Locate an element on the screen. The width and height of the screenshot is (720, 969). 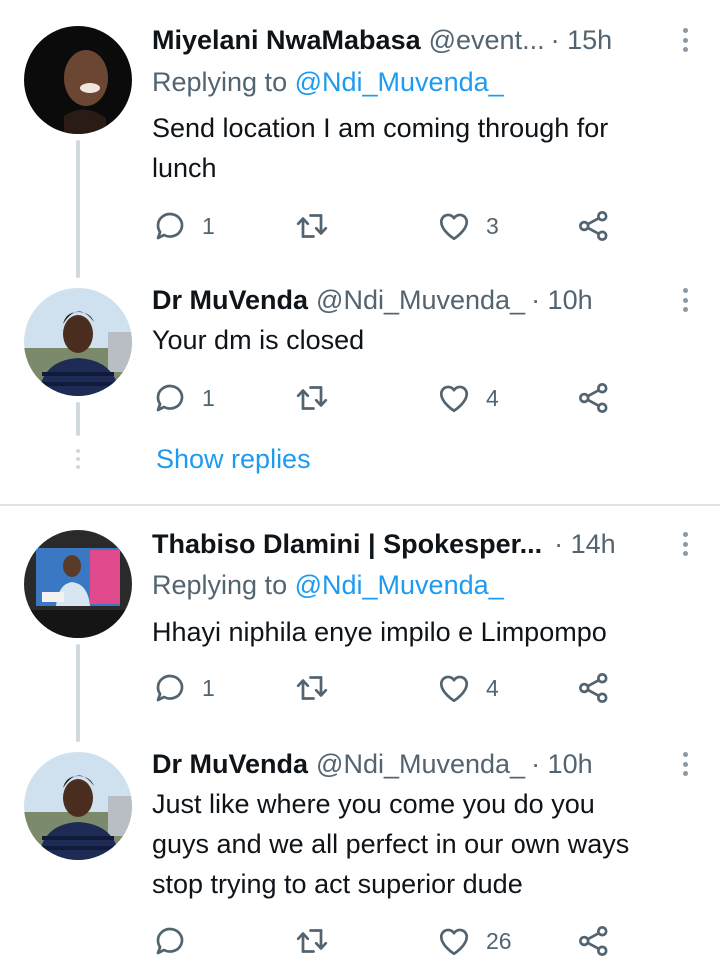
tweet-header: Miyelani NwaMabasa @event... · 15h is located at coordinates (406, 40).